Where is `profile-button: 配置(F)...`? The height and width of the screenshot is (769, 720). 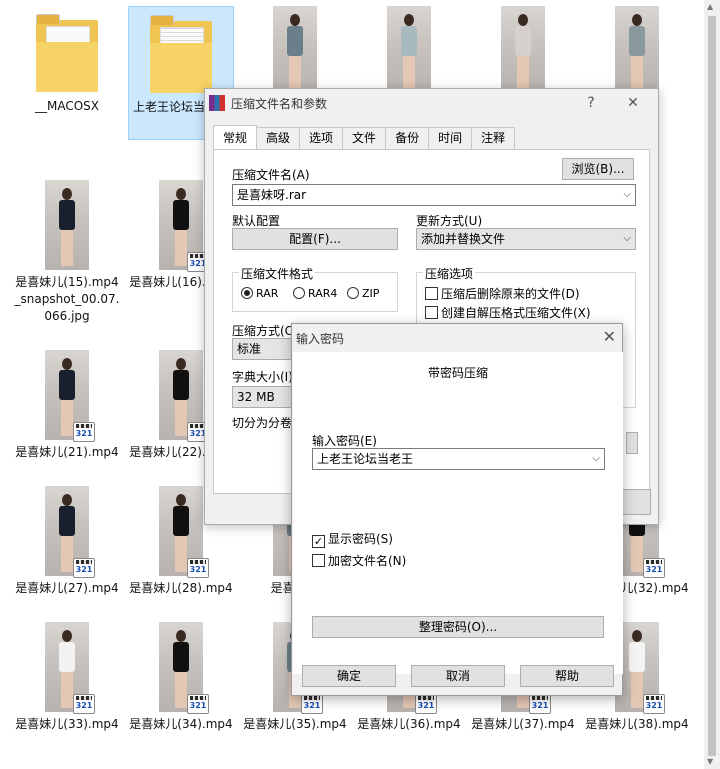 profile-button: 配置(F)... is located at coordinates (315, 239).